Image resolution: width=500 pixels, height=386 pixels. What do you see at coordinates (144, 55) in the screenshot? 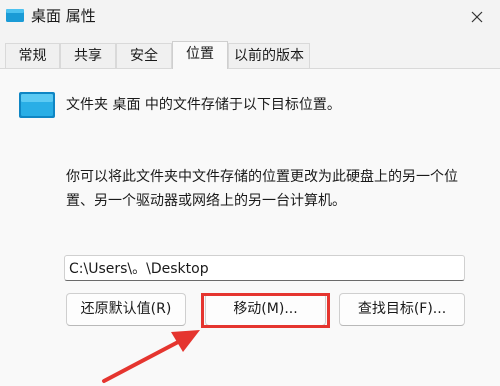
I see `tab-security: 安全` at bounding box center [144, 55].